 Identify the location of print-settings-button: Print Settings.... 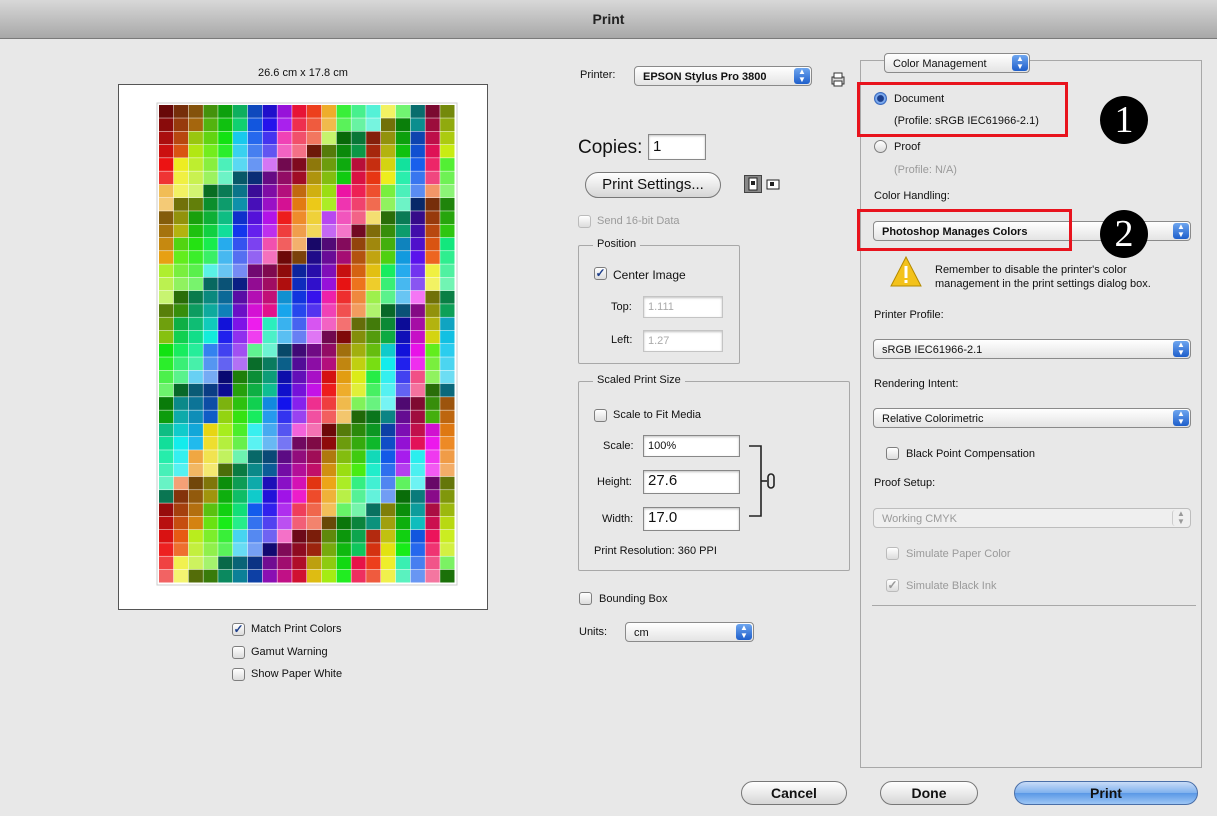
(653, 185).